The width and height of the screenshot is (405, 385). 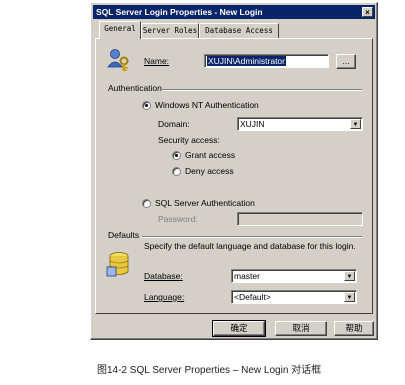 What do you see at coordinates (266, 61) in the screenshot?
I see `name-input: XUJIN\Administrator` at bounding box center [266, 61].